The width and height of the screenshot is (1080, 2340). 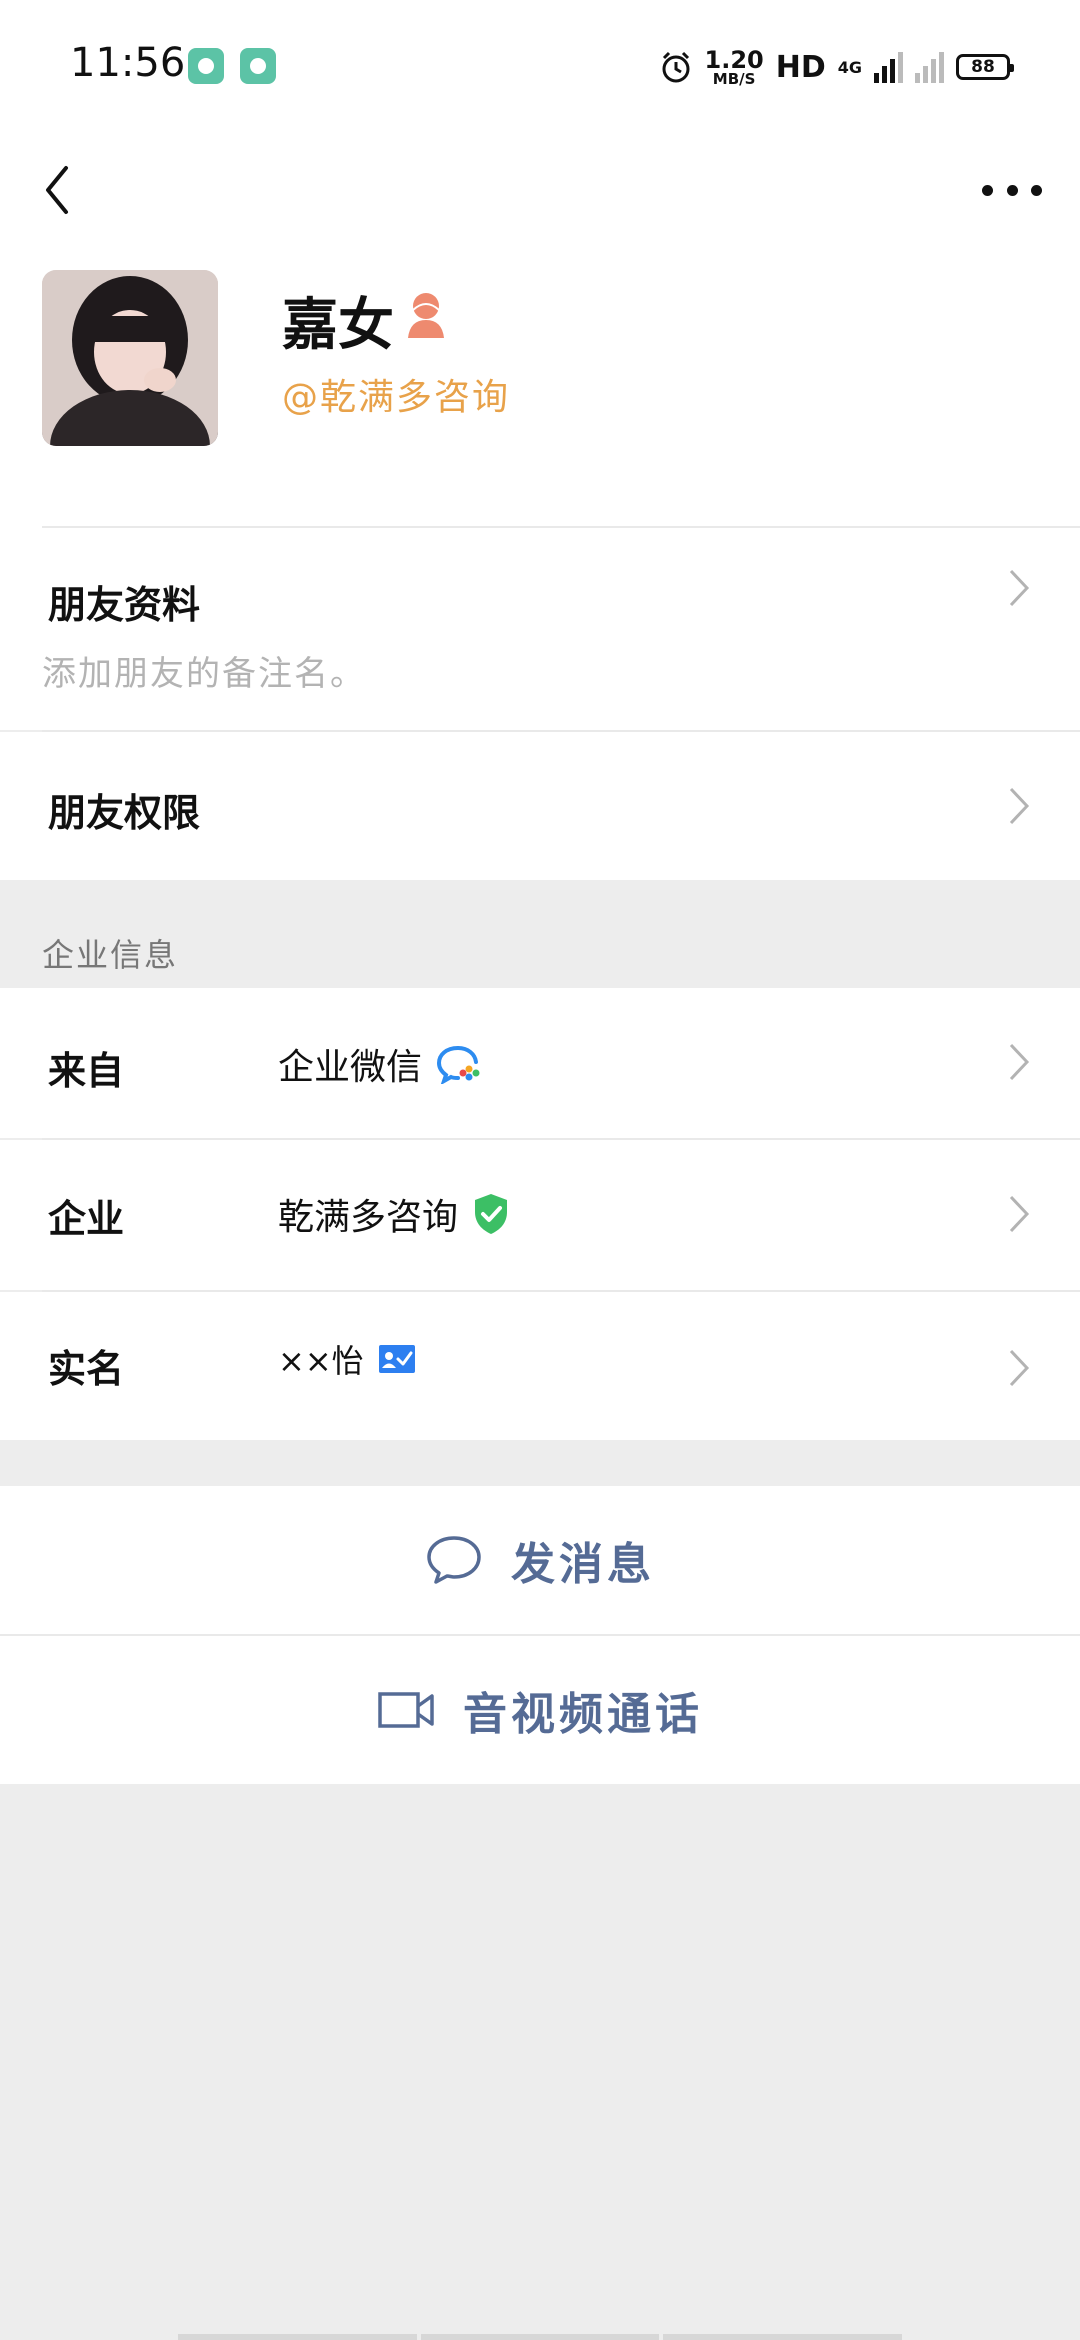 I want to click on realname-value: ××怡, so click(x=347, y=1359).